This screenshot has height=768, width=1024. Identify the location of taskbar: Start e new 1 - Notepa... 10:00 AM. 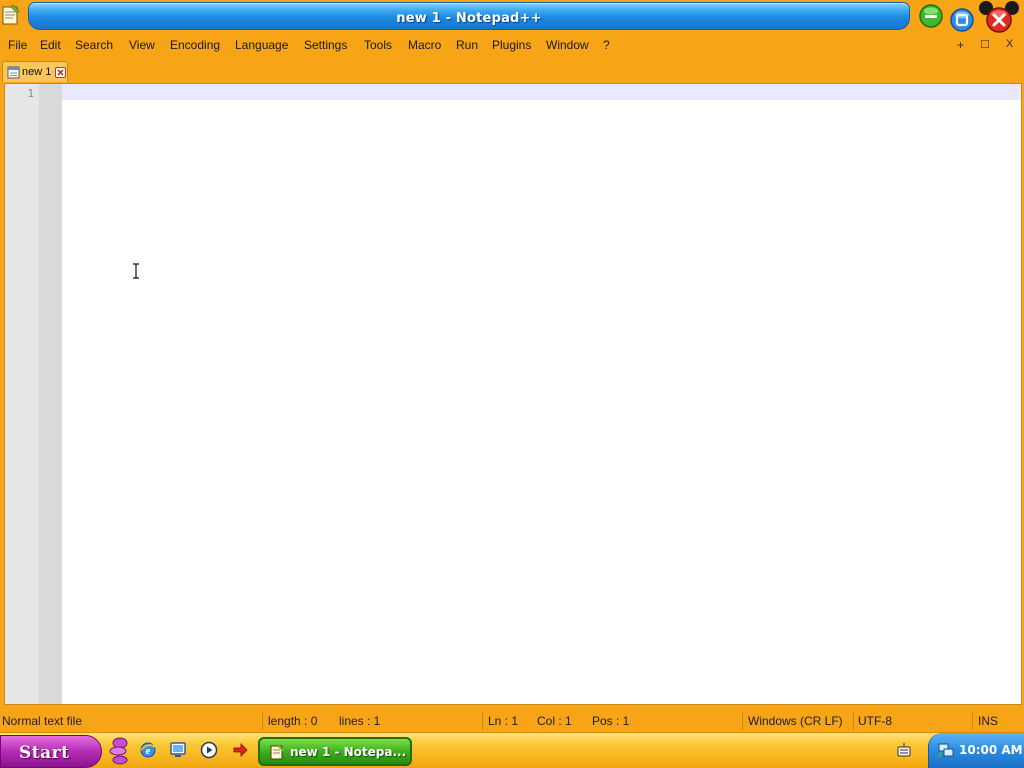
(512, 750).